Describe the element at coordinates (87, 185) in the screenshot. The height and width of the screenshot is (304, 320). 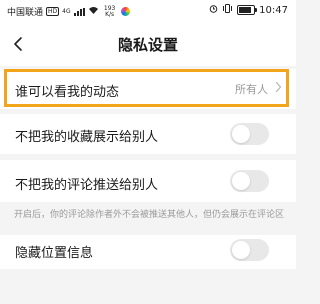
I see `no-push-comments-label: 不把我的评论推送给别人` at that location.